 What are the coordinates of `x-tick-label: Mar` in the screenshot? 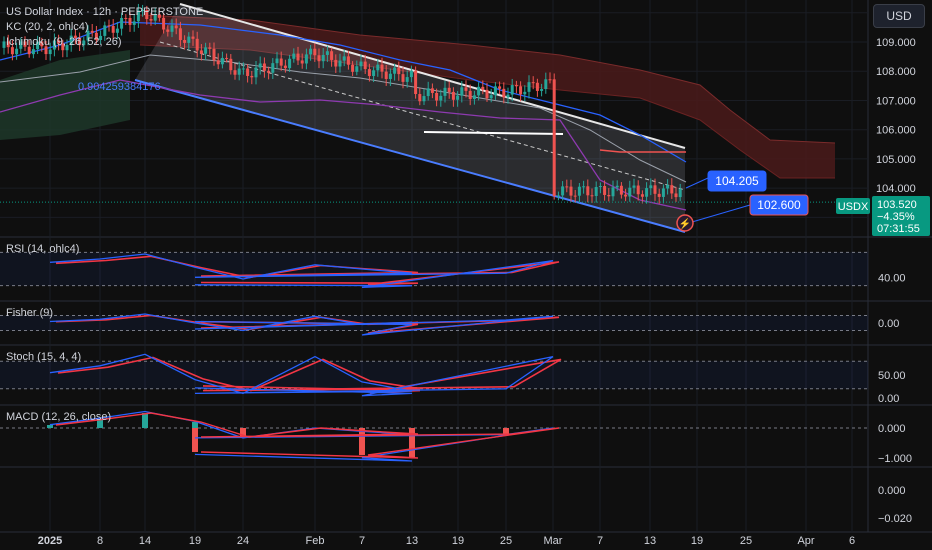 It's located at (553, 541).